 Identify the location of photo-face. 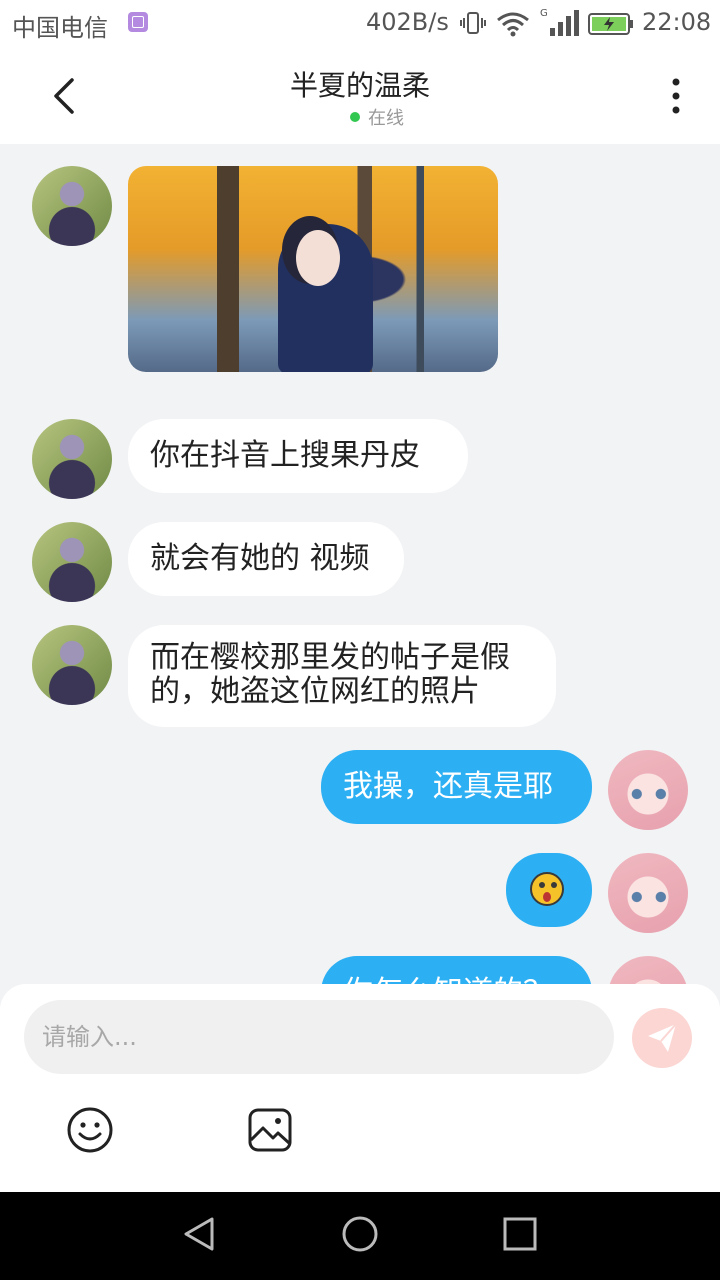
(318, 258).